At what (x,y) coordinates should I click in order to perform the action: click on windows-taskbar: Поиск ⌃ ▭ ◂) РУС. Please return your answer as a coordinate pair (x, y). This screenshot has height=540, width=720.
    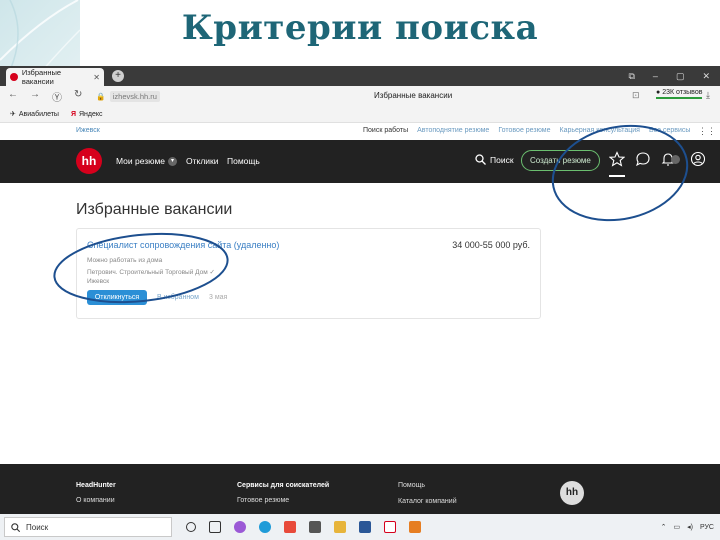
    Looking at the image, I should click on (360, 527).